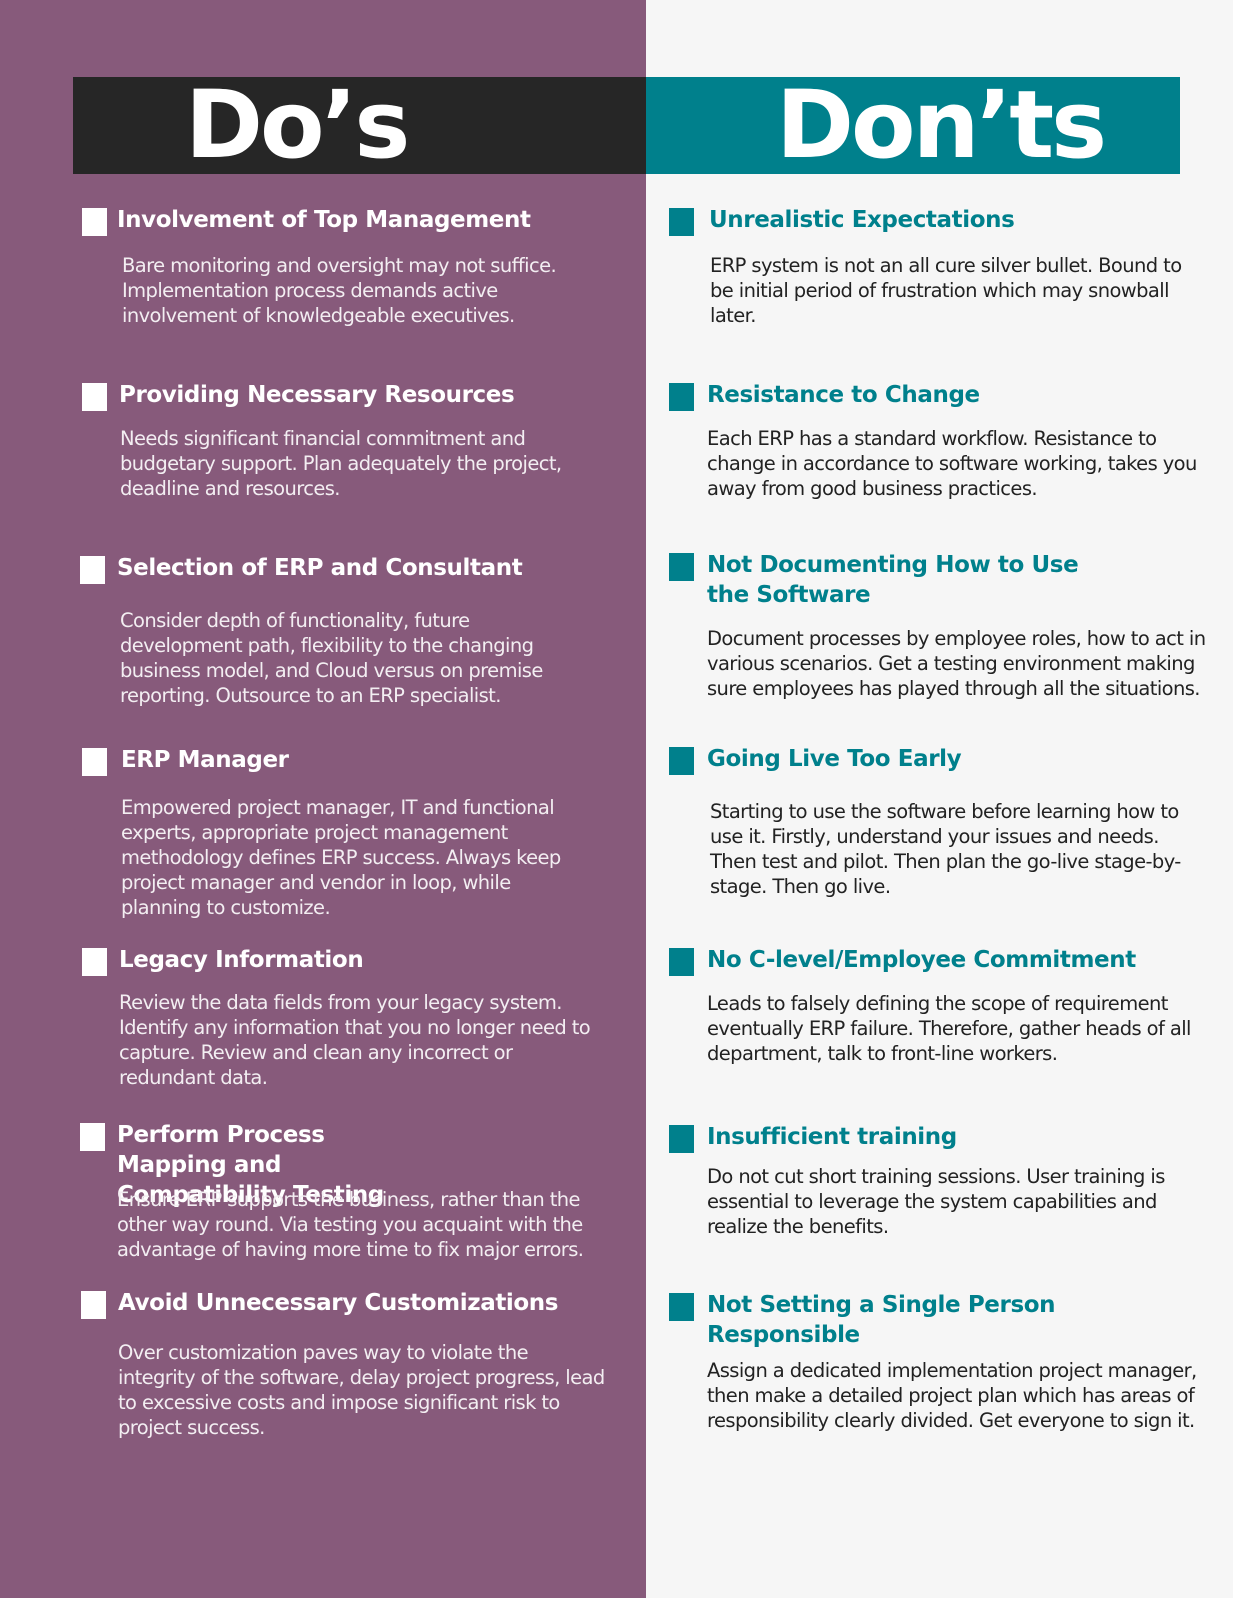 Image resolution: width=1233 pixels, height=1598 pixels. What do you see at coordinates (324, 220) in the screenshot?
I see `dos-item-title: Involvement of Top Management` at bounding box center [324, 220].